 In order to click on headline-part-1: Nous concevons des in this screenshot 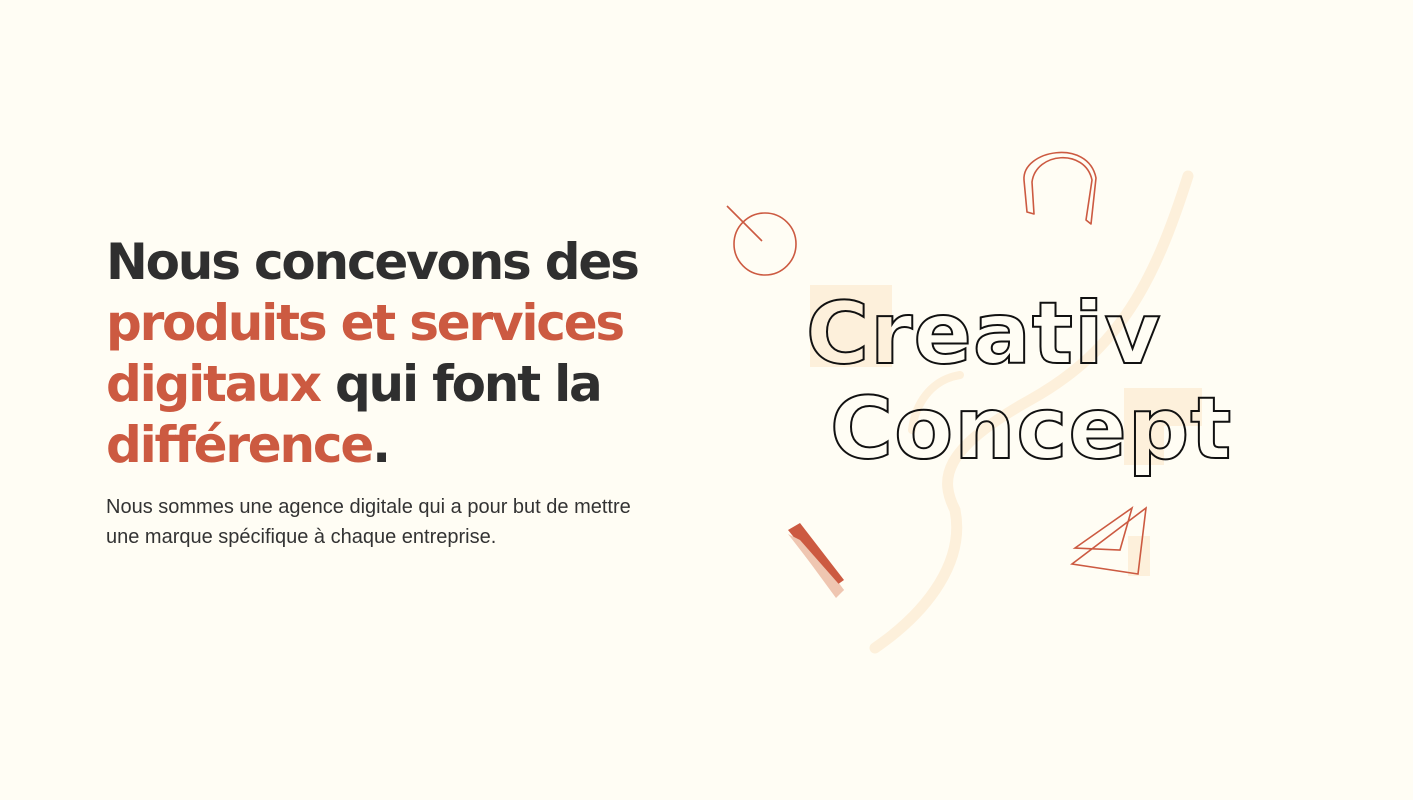, I will do `click(373, 262)`.